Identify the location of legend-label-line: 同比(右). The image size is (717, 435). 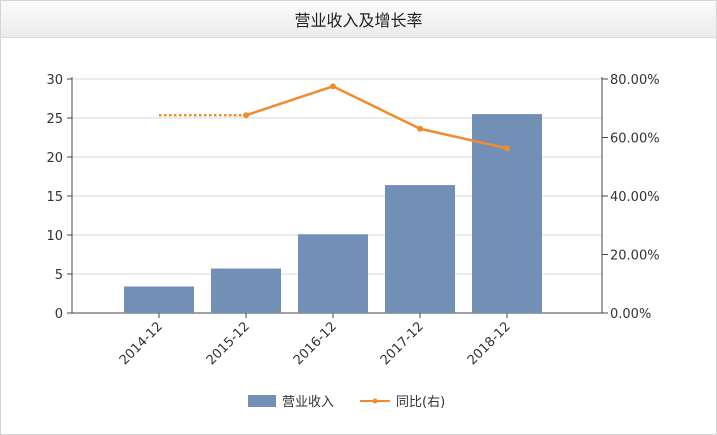
(420, 402).